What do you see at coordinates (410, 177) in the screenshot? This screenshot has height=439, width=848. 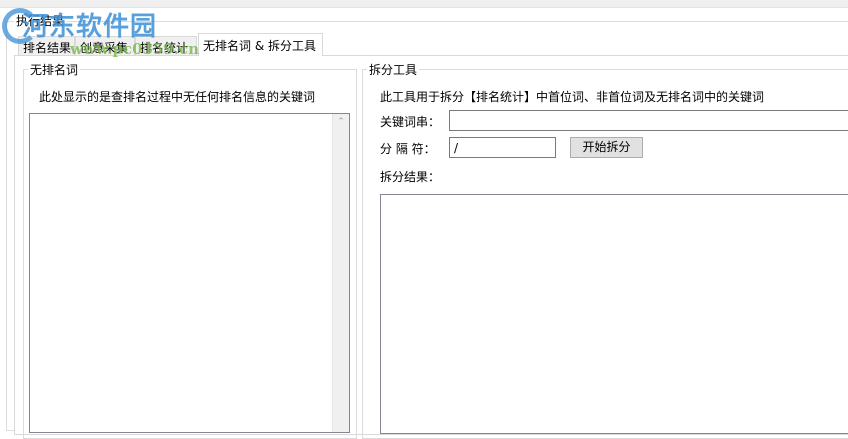 I see `split-result-label: 拆分结果：` at bounding box center [410, 177].